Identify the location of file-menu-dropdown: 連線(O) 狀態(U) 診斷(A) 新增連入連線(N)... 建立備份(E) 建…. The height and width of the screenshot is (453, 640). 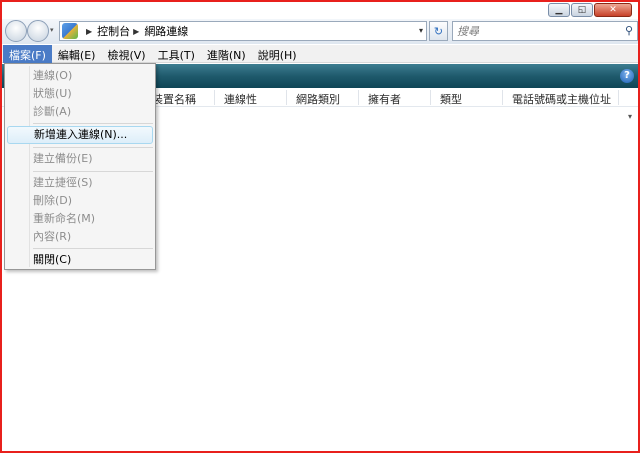
(80, 166).